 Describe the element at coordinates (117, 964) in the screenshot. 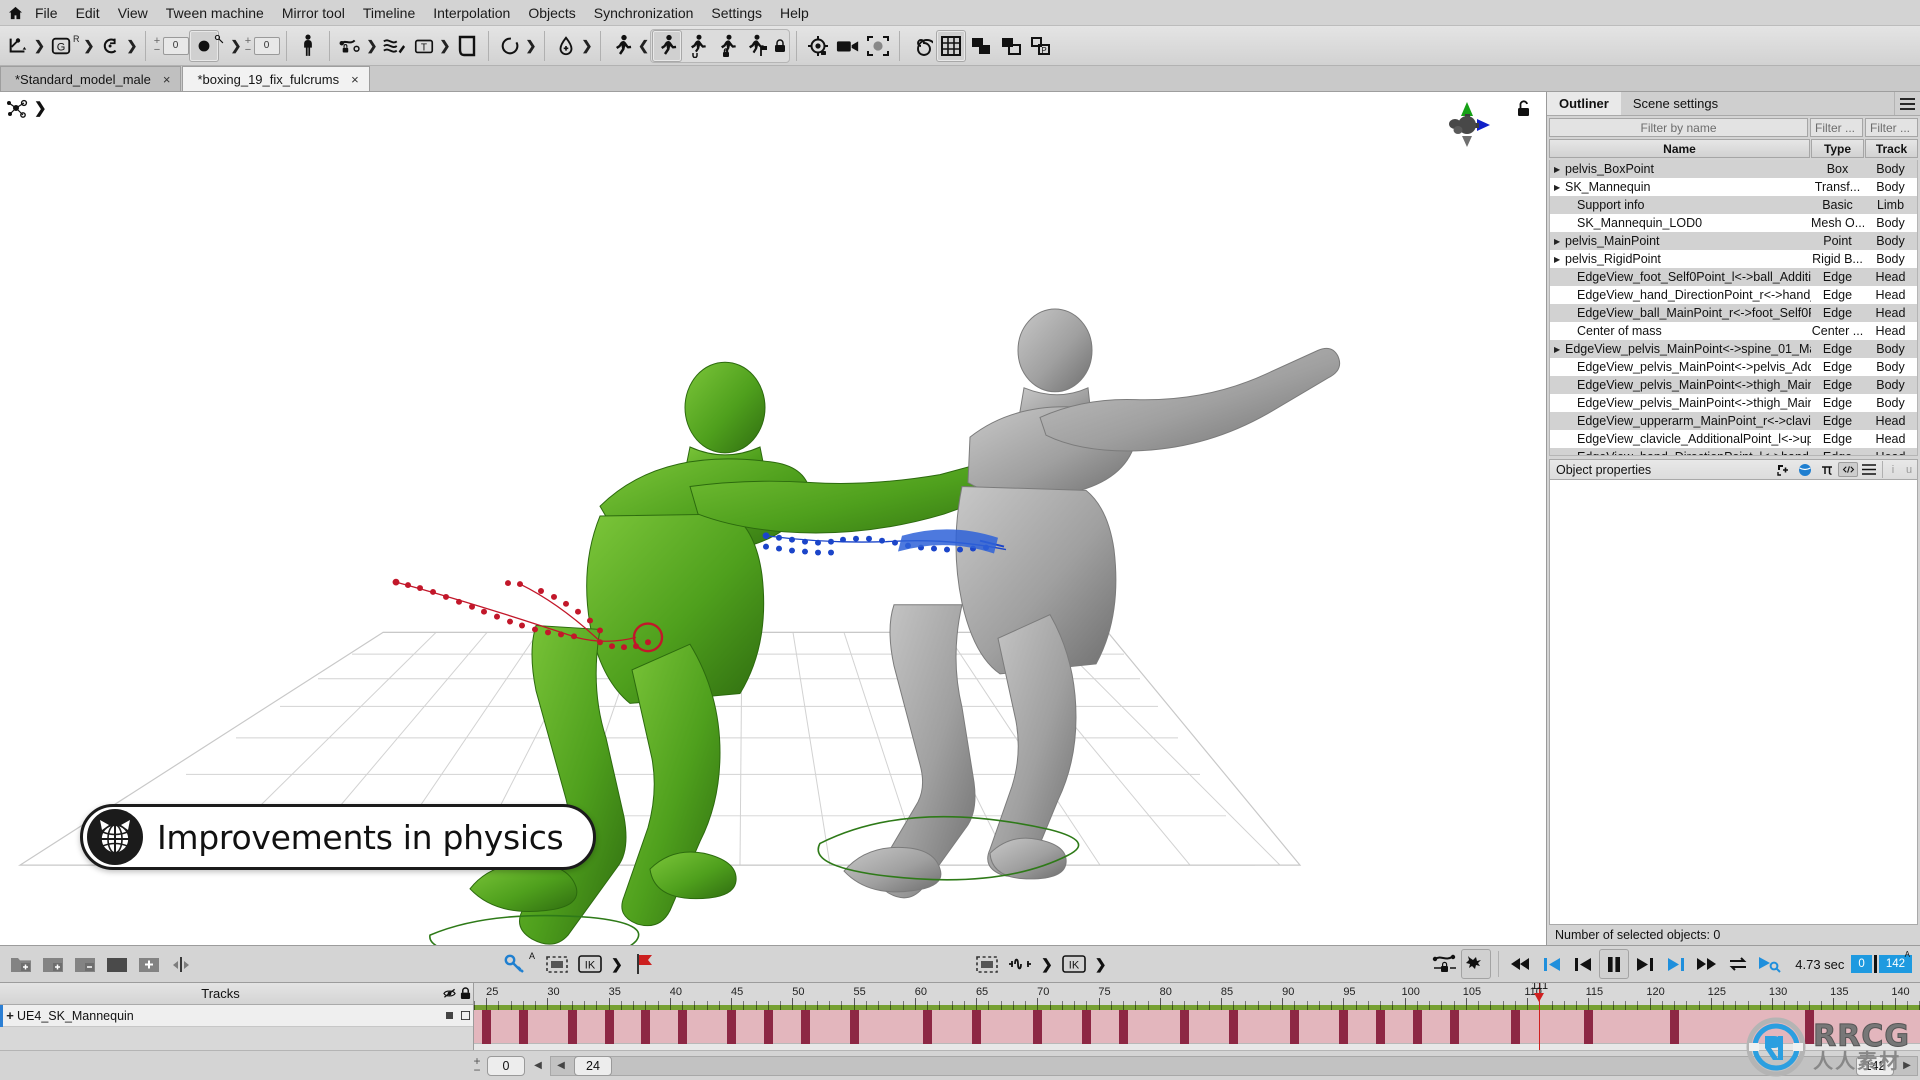

I see `solid-track-button` at that location.